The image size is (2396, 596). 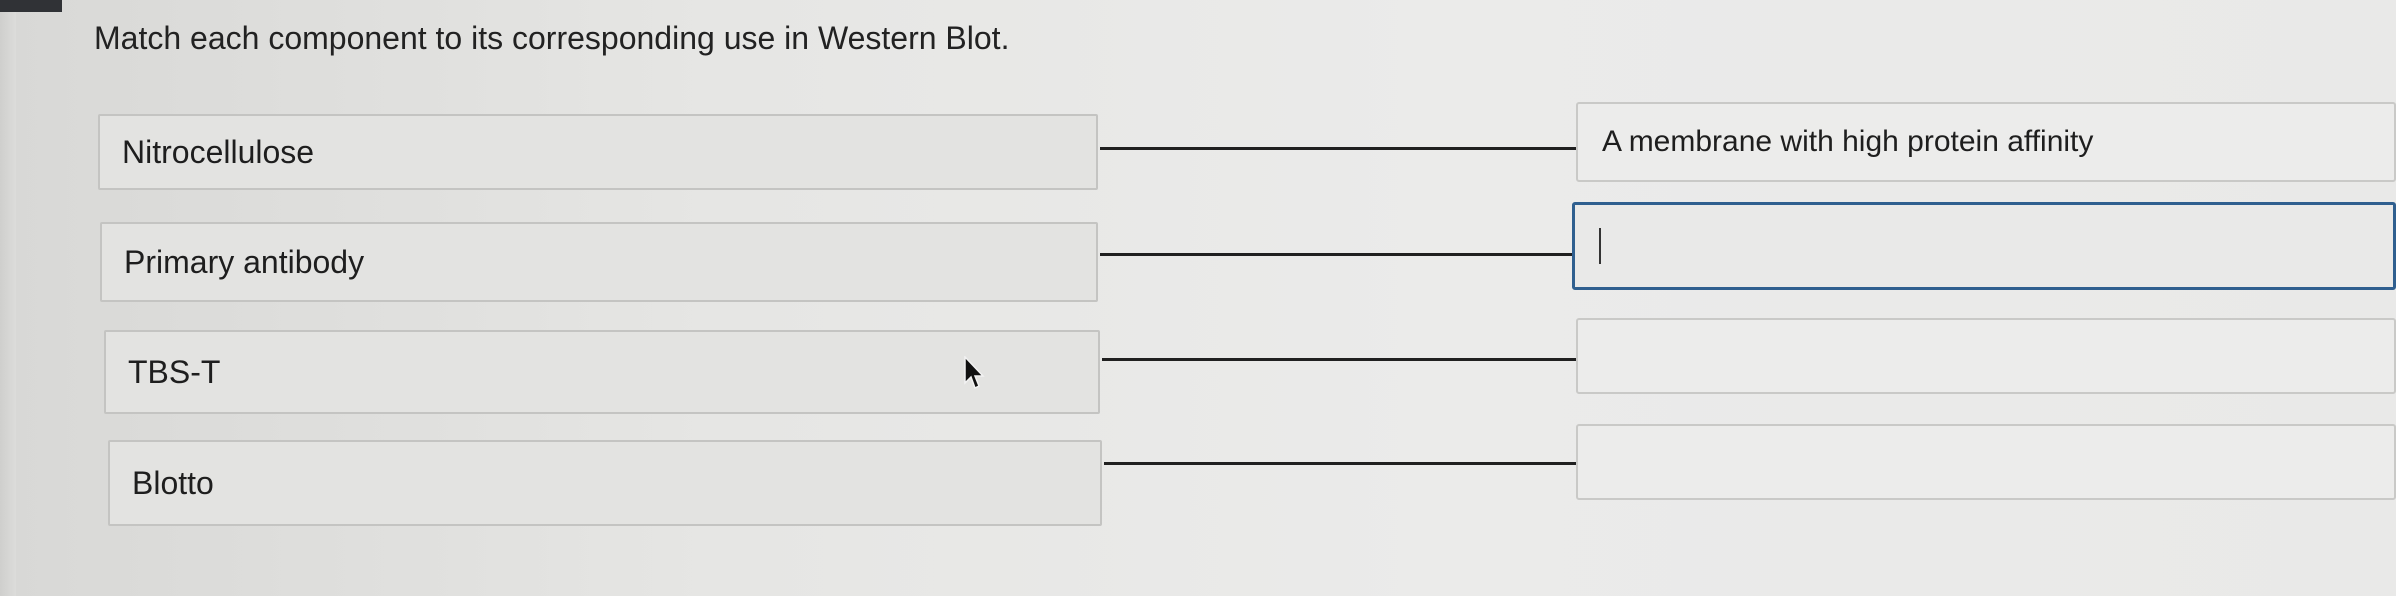 I want to click on mouse-pointer-icon, so click(x=974, y=373).